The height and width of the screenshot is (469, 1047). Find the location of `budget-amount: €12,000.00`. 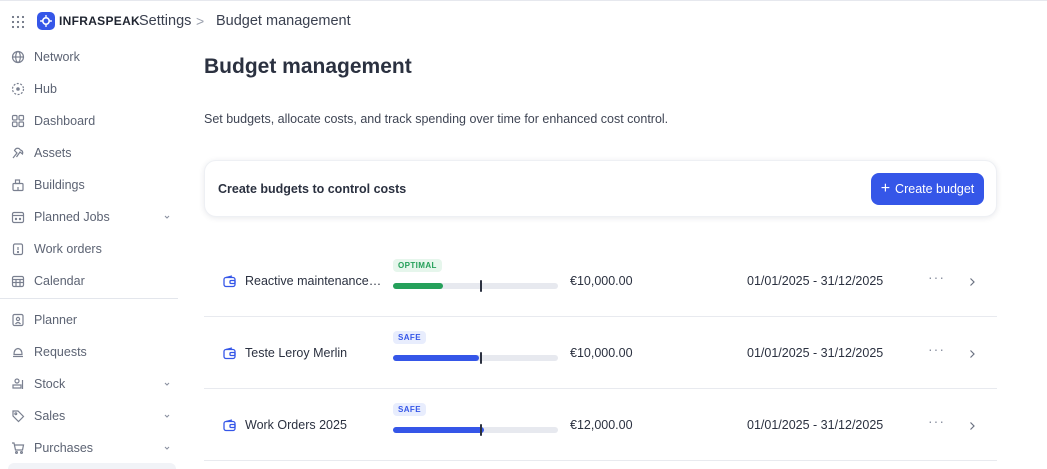

budget-amount: €12,000.00 is located at coordinates (601, 425).